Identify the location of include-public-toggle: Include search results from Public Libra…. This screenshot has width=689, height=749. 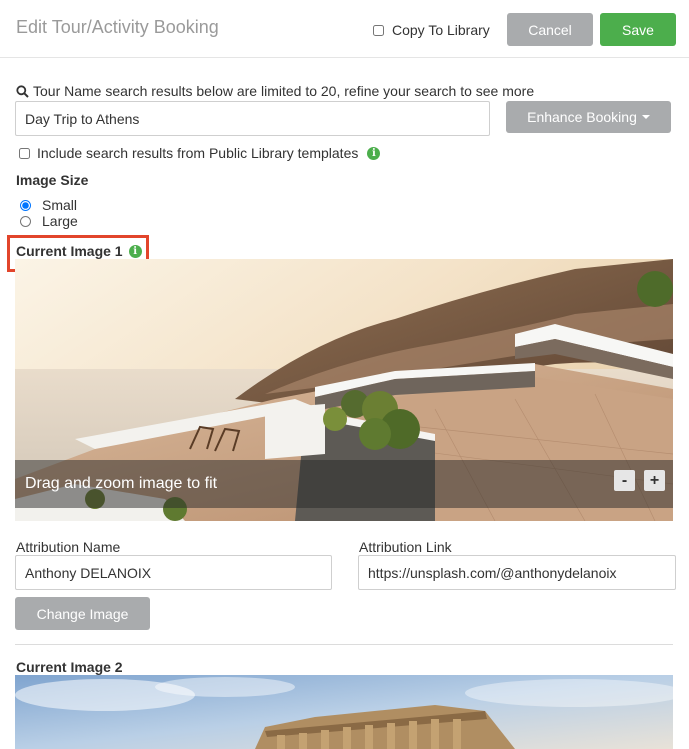
(200, 153).